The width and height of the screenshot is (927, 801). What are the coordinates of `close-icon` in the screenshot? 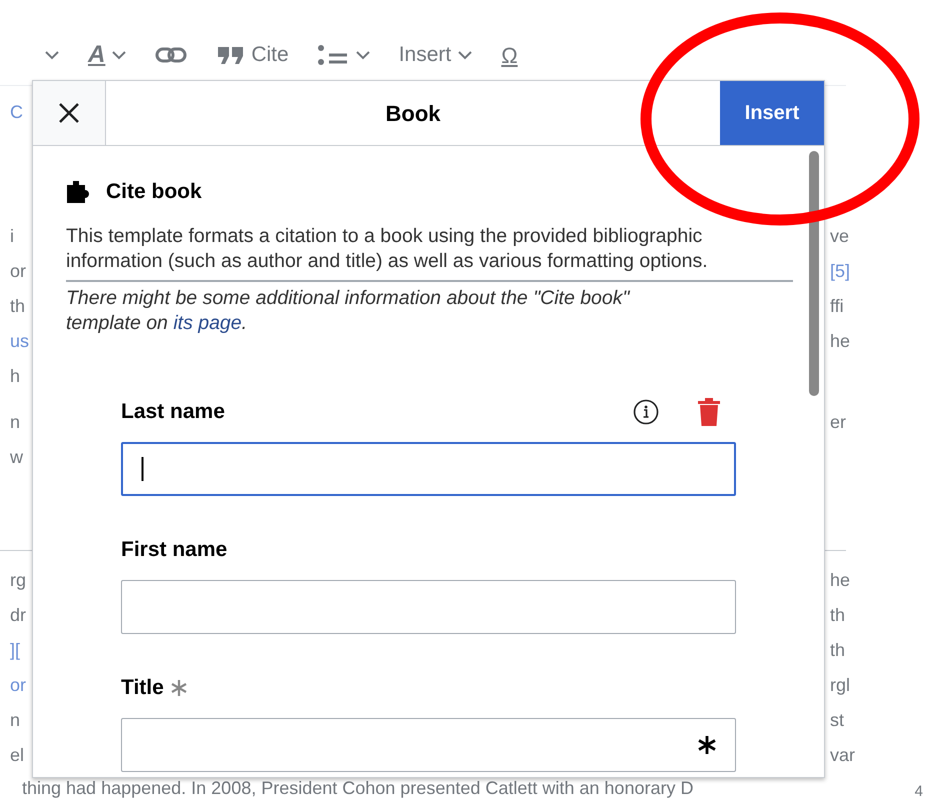 It's located at (69, 113).